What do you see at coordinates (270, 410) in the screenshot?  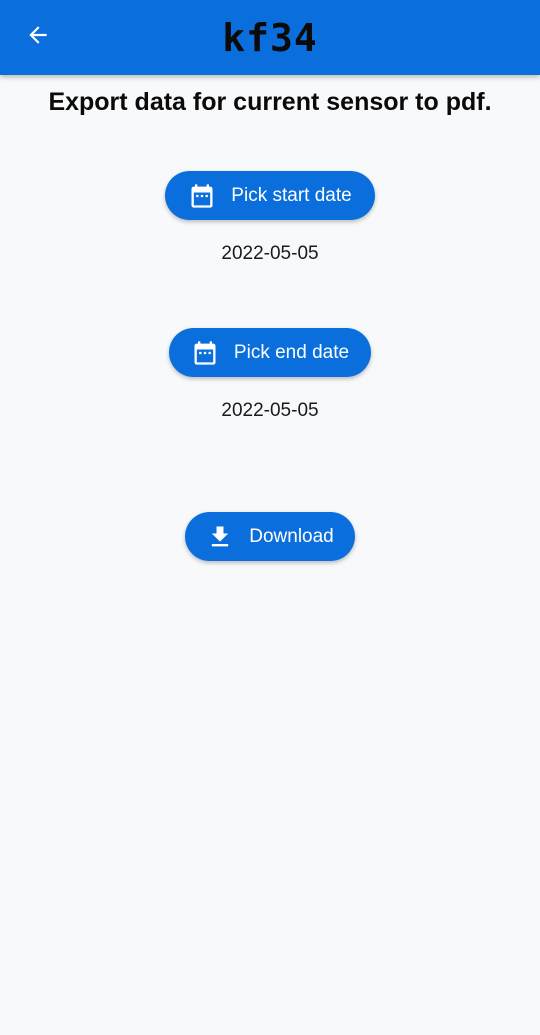 I see `end-date-value: 2022-05-05` at bounding box center [270, 410].